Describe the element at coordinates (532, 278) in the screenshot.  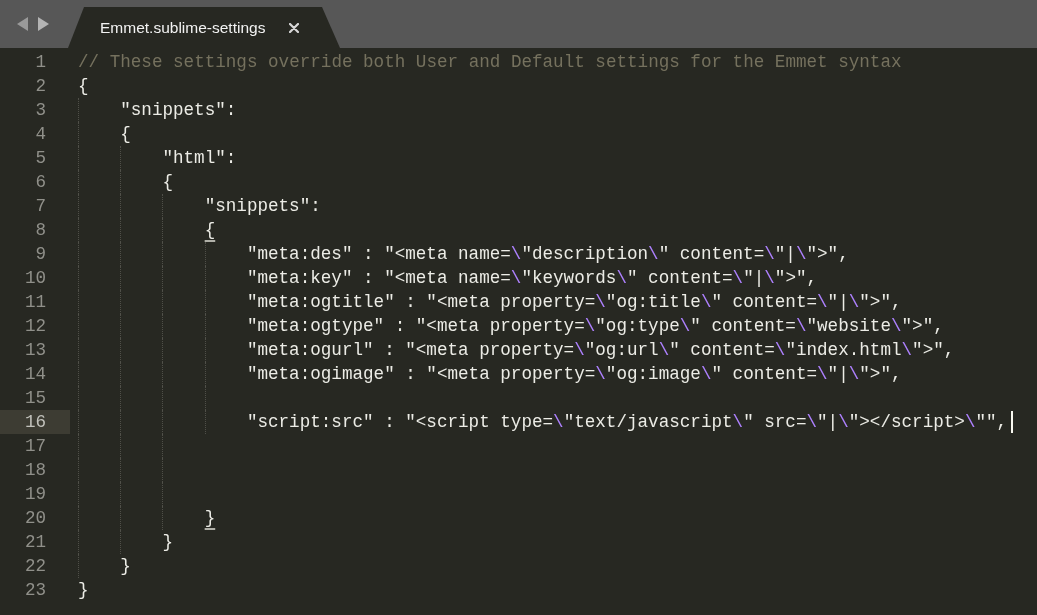
I see `code-line: "meta:key" : "<meta name=\"keywords\" content=\"|\">",` at that location.